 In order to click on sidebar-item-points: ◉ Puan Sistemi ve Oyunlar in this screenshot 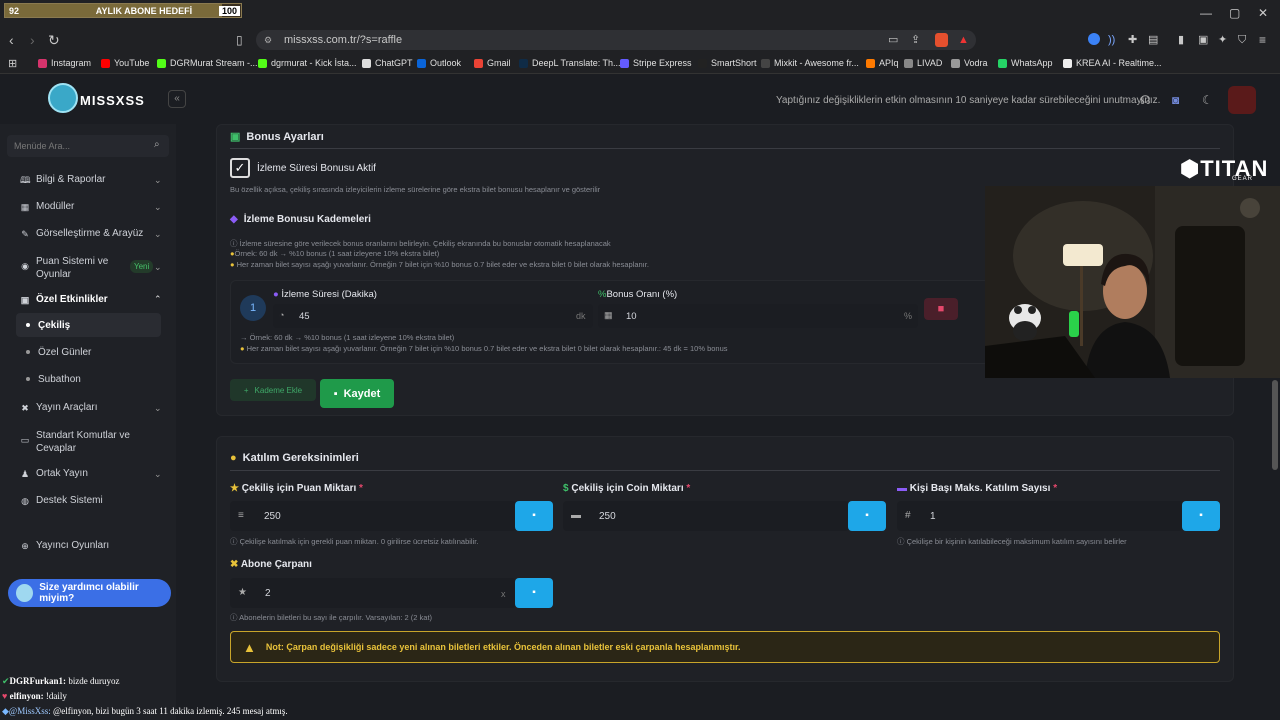, I will do `click(64, 268)`.